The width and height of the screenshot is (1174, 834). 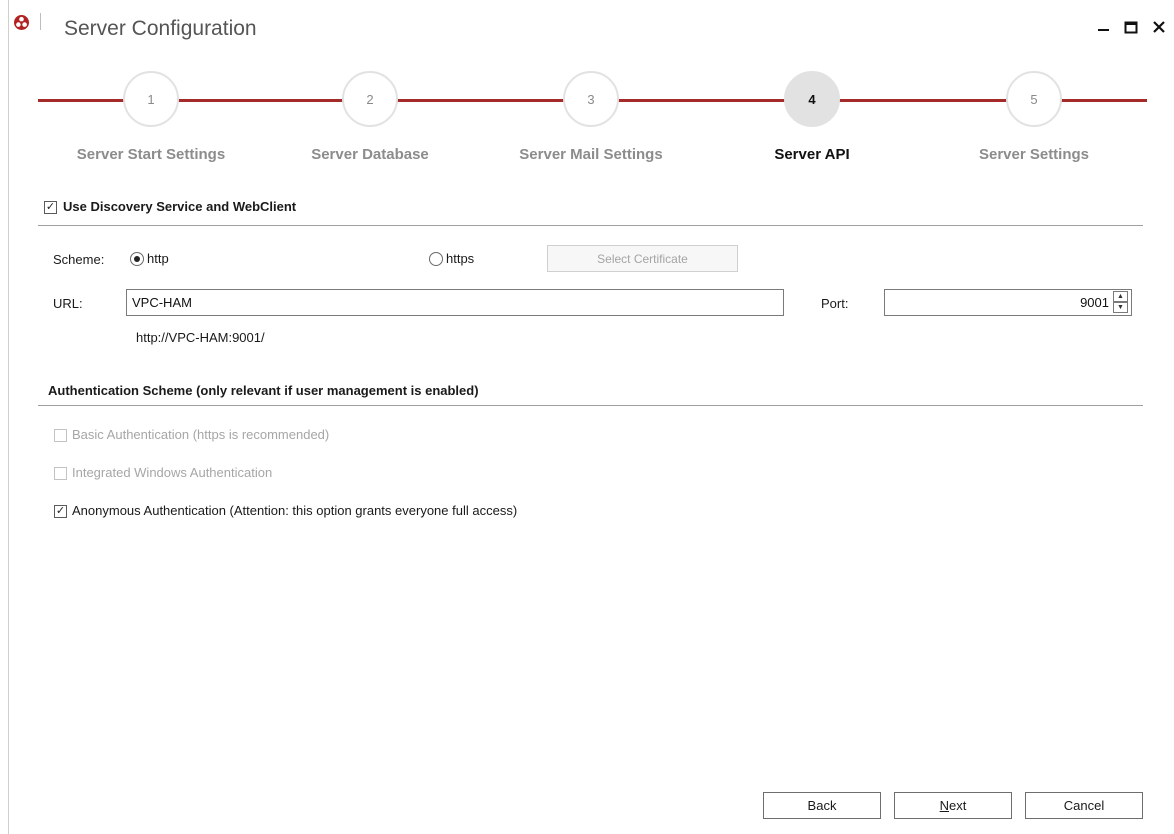 What do you see at coordinates (172, 472) in the screenshot?
I see `windows-auth-label: Integrated Windows Authentication` at bounding box center [172, 472].